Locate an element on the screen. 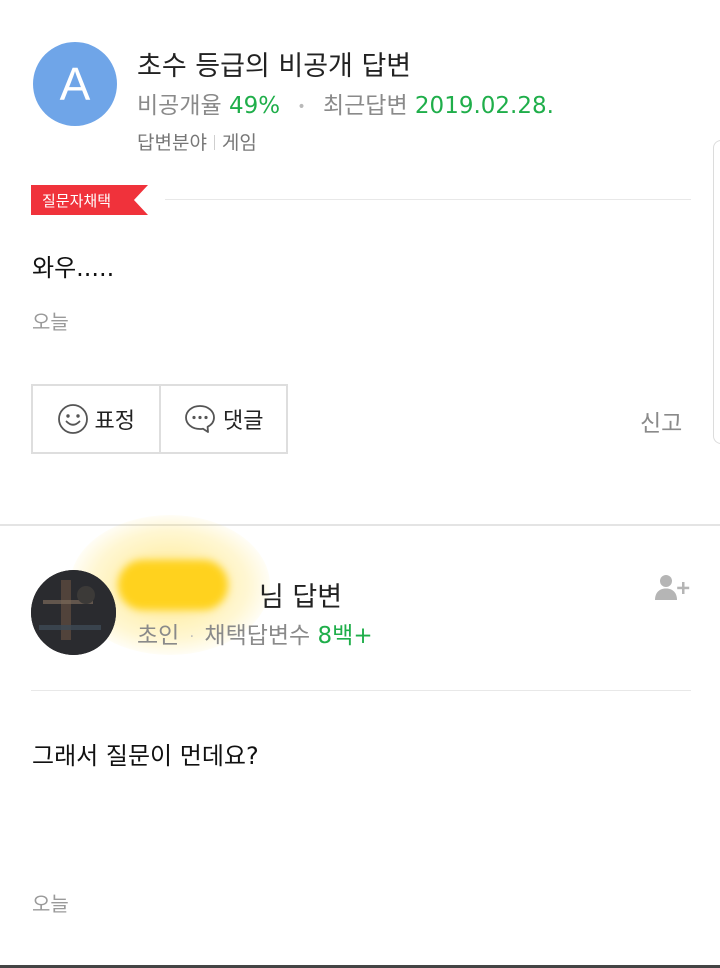  answer-stats: 초인 · 채택답변수 8백+ is located at coordinates (255, 633).